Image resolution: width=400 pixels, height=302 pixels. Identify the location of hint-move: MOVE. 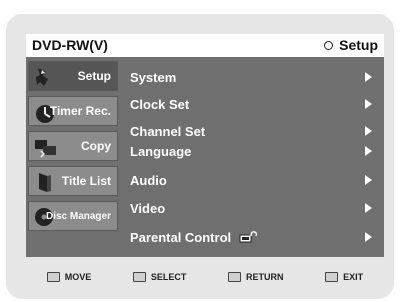
(69, 277).